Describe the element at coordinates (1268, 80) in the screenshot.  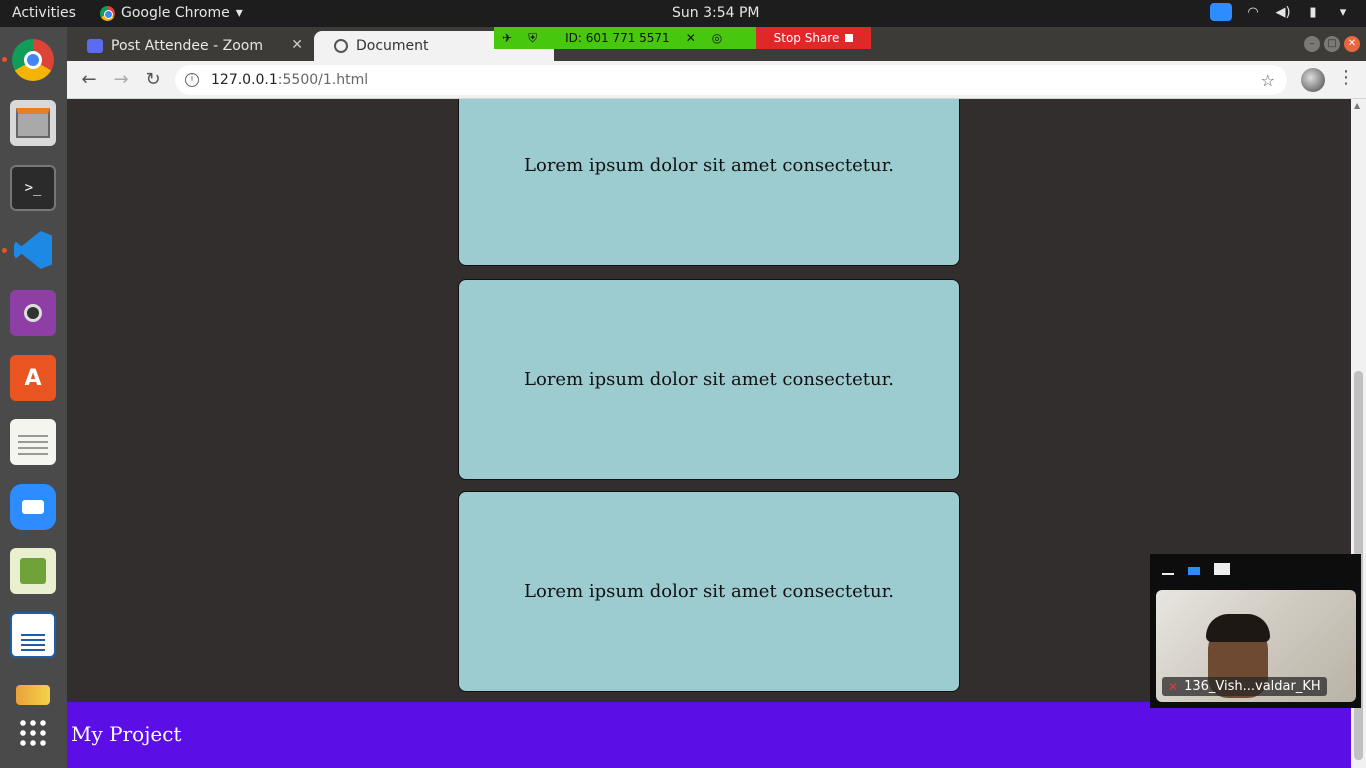
I see `bookmark-star-icon: ☆` at that location.